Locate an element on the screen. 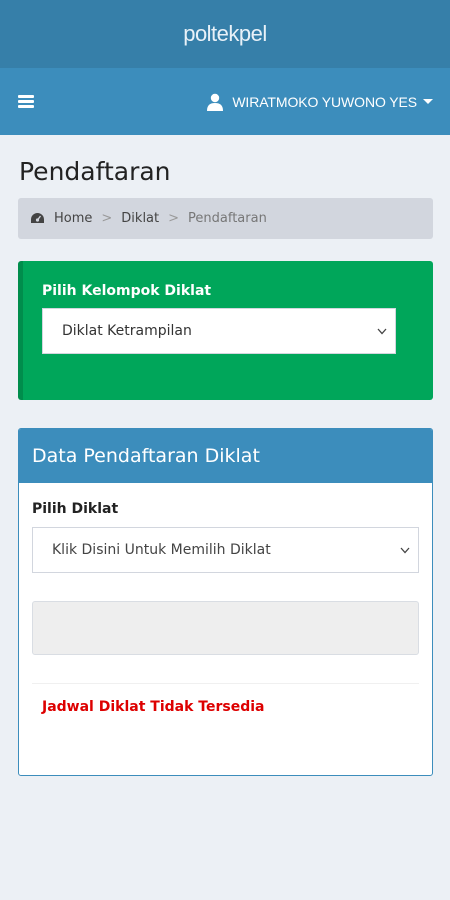  breadcrumb-home: Home is located at coordinates (73, 218).